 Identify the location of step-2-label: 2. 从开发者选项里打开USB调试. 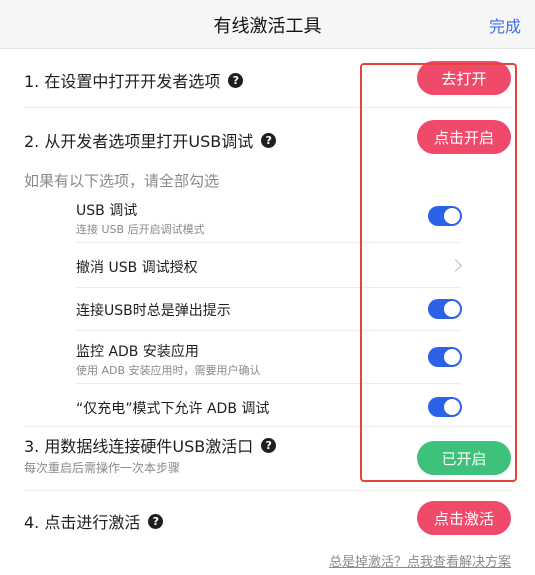
(139, 141).